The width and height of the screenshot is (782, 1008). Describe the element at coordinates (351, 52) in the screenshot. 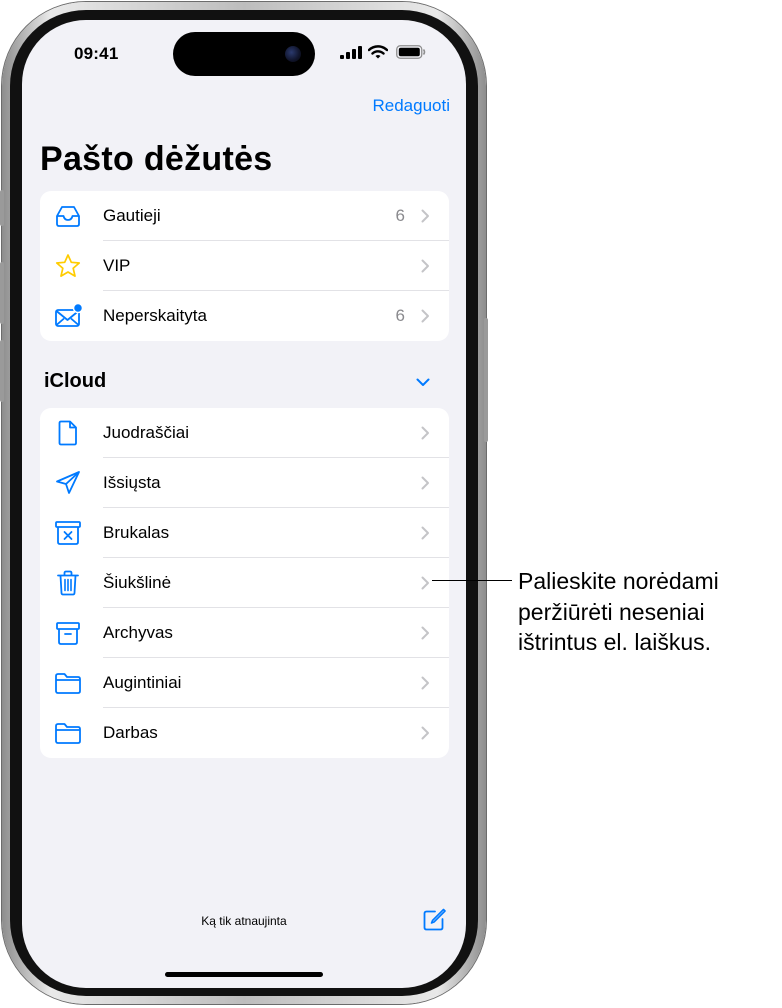

I see `cellular-signal-icon` at that location.